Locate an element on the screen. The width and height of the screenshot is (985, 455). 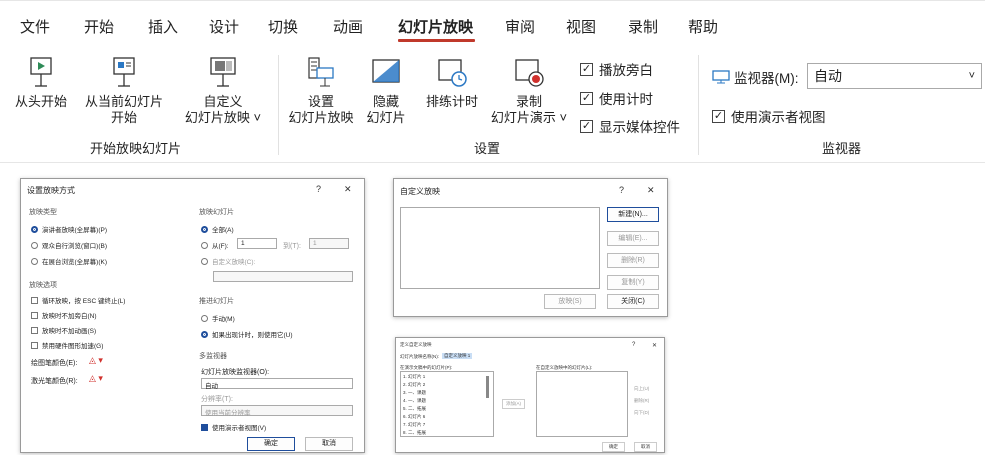
slide-item: 1. 幻灯片 1 is located at coordinates (414, 377).